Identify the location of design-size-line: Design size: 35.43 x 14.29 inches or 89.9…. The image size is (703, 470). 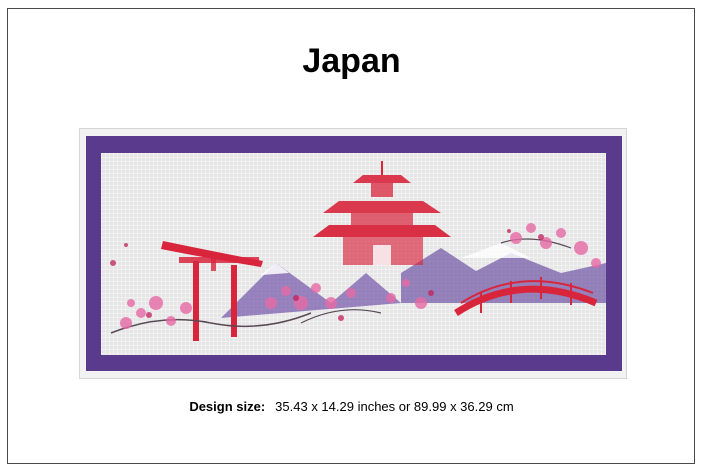
(351, 406).